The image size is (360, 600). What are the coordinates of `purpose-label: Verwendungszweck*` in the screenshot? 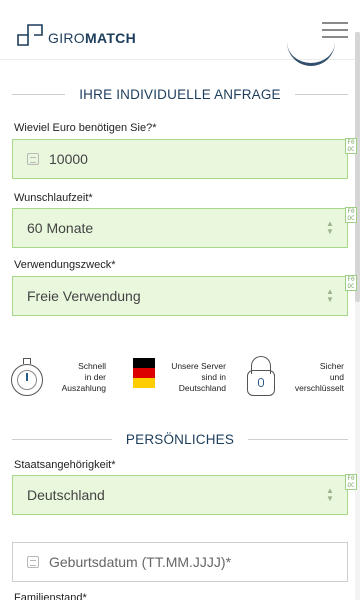 It's located at (65, 265).